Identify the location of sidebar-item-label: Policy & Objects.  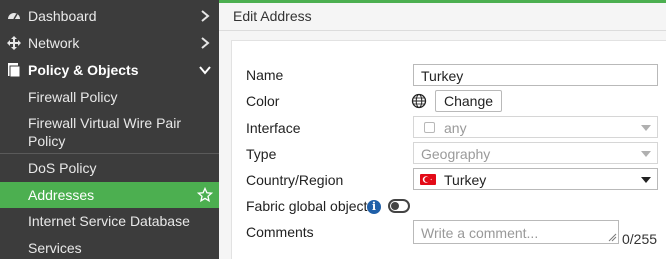
(83, 70).